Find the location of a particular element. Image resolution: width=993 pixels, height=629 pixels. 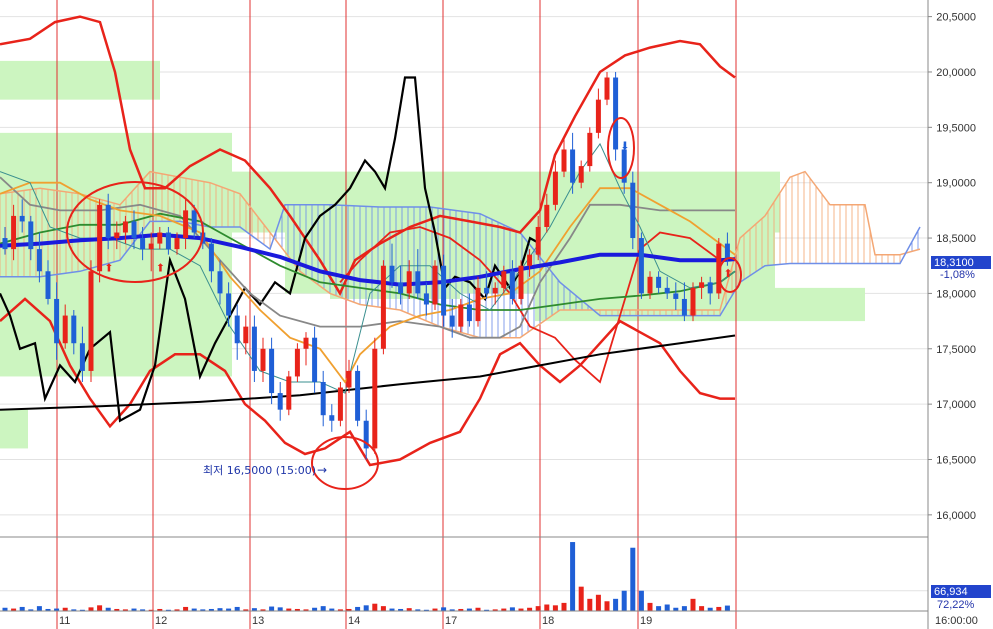

volume-bars is located at coordinates (366, 576).